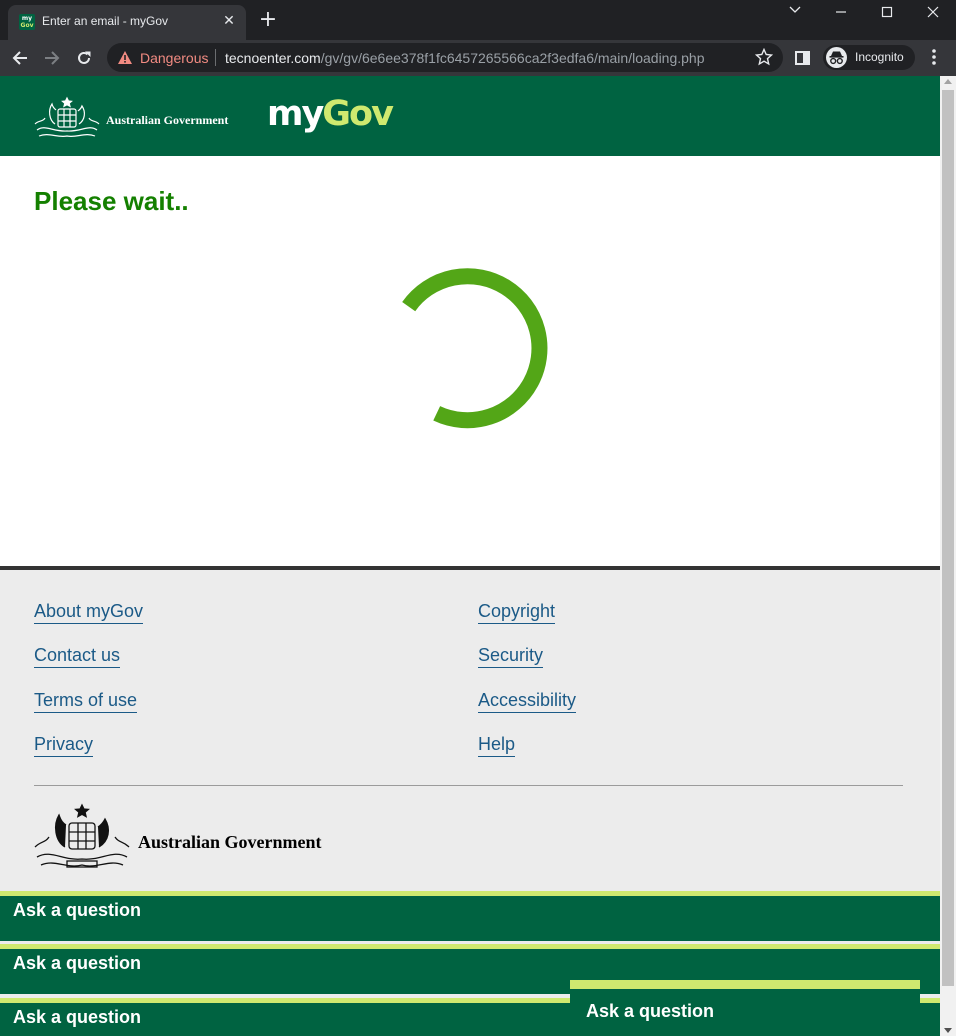 The image size is (956, 1036). I want to click on scroll-down-arrow-icon, so click(948, 1030).